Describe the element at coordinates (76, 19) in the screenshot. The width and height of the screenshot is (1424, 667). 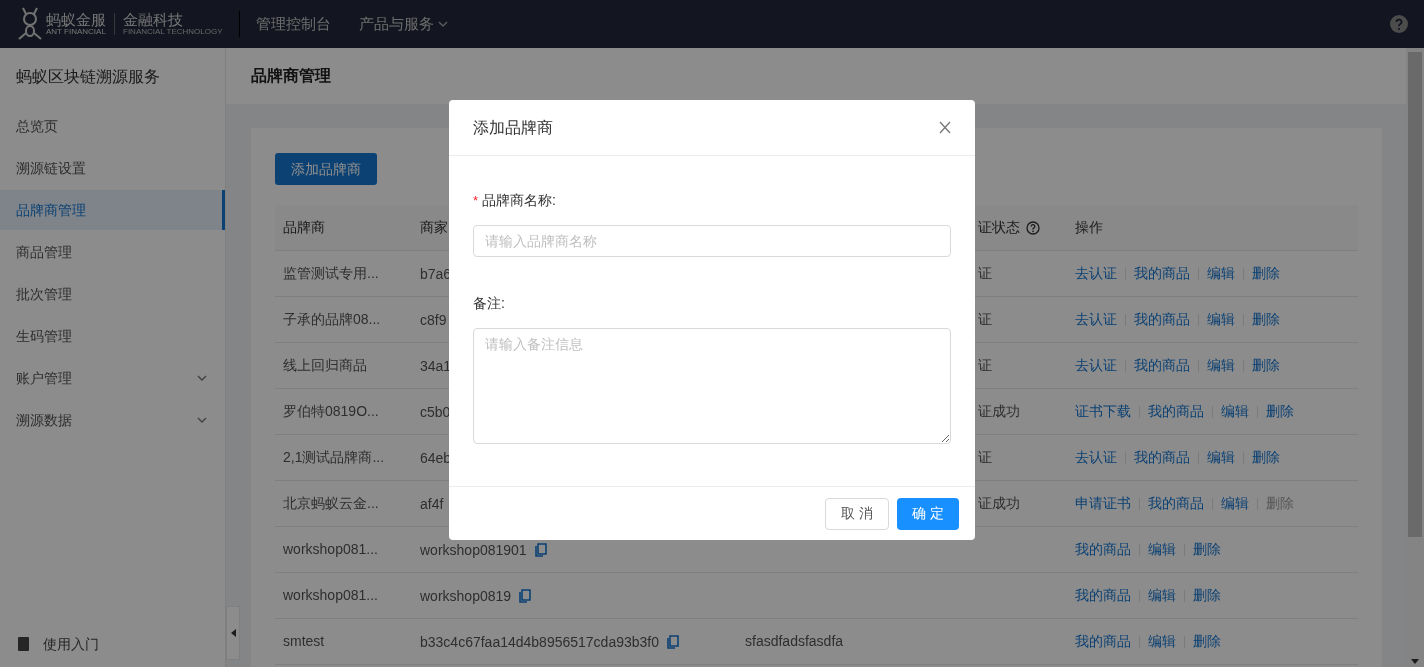
I see `logo-title: 蚂蚁金服` at that location.